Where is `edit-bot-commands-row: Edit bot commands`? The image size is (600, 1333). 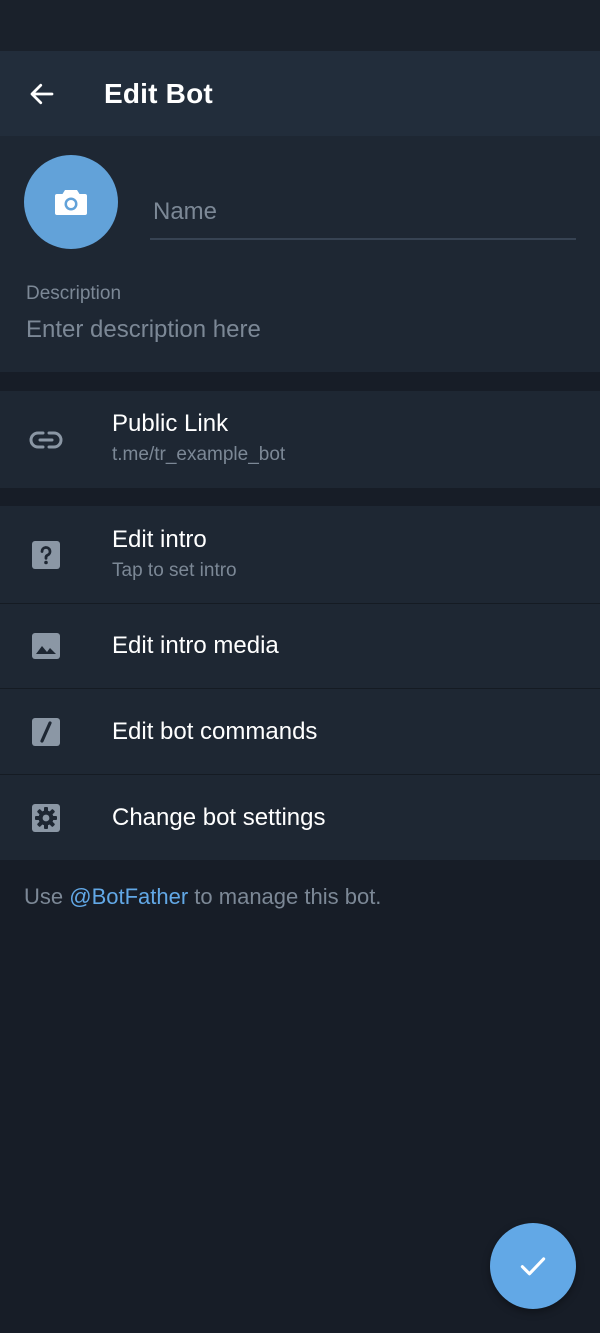 edit-bot-commands-row: Edit bot commands is located at coordinates (300, 731).